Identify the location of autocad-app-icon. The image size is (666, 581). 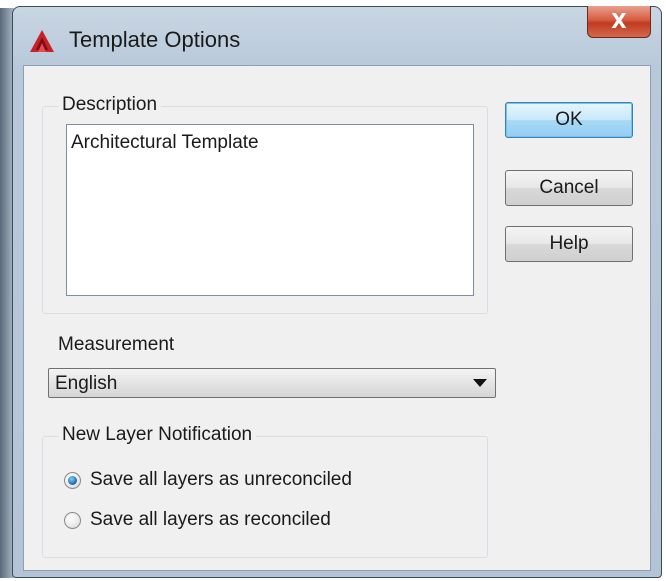
(42, 41).